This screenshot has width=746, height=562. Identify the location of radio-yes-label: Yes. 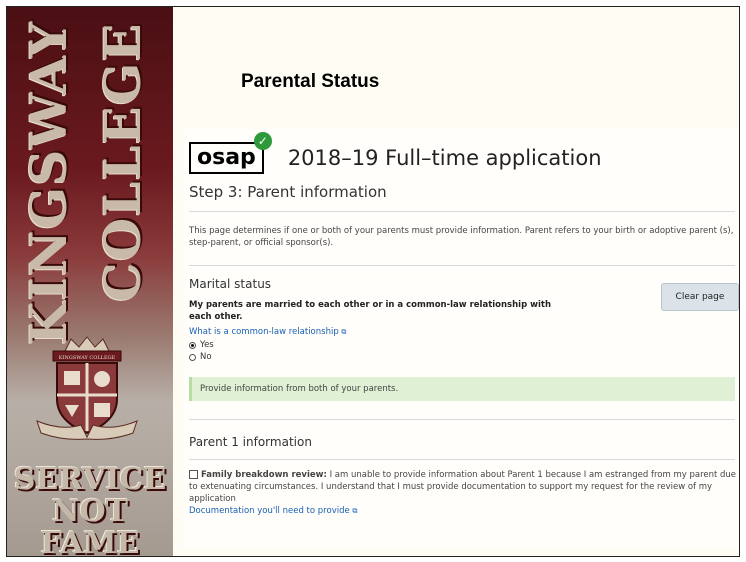
(207, 345).